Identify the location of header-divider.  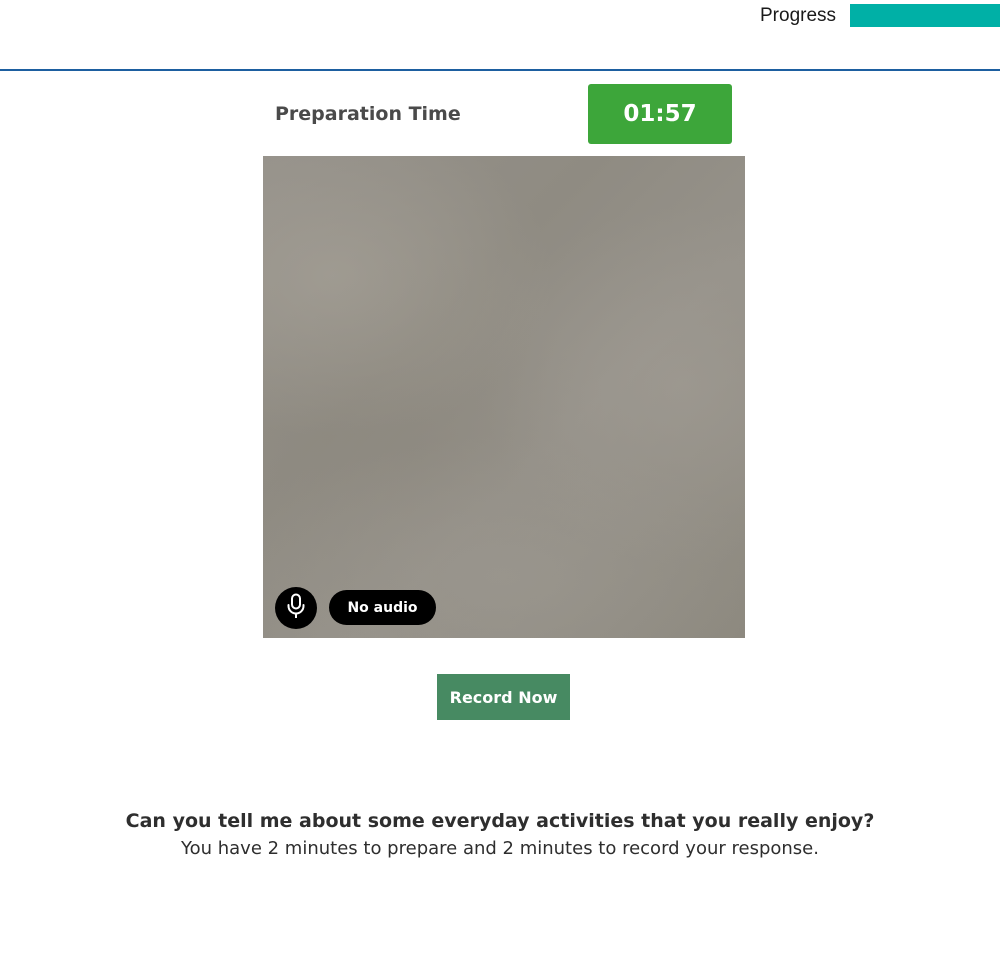
(500, 70).